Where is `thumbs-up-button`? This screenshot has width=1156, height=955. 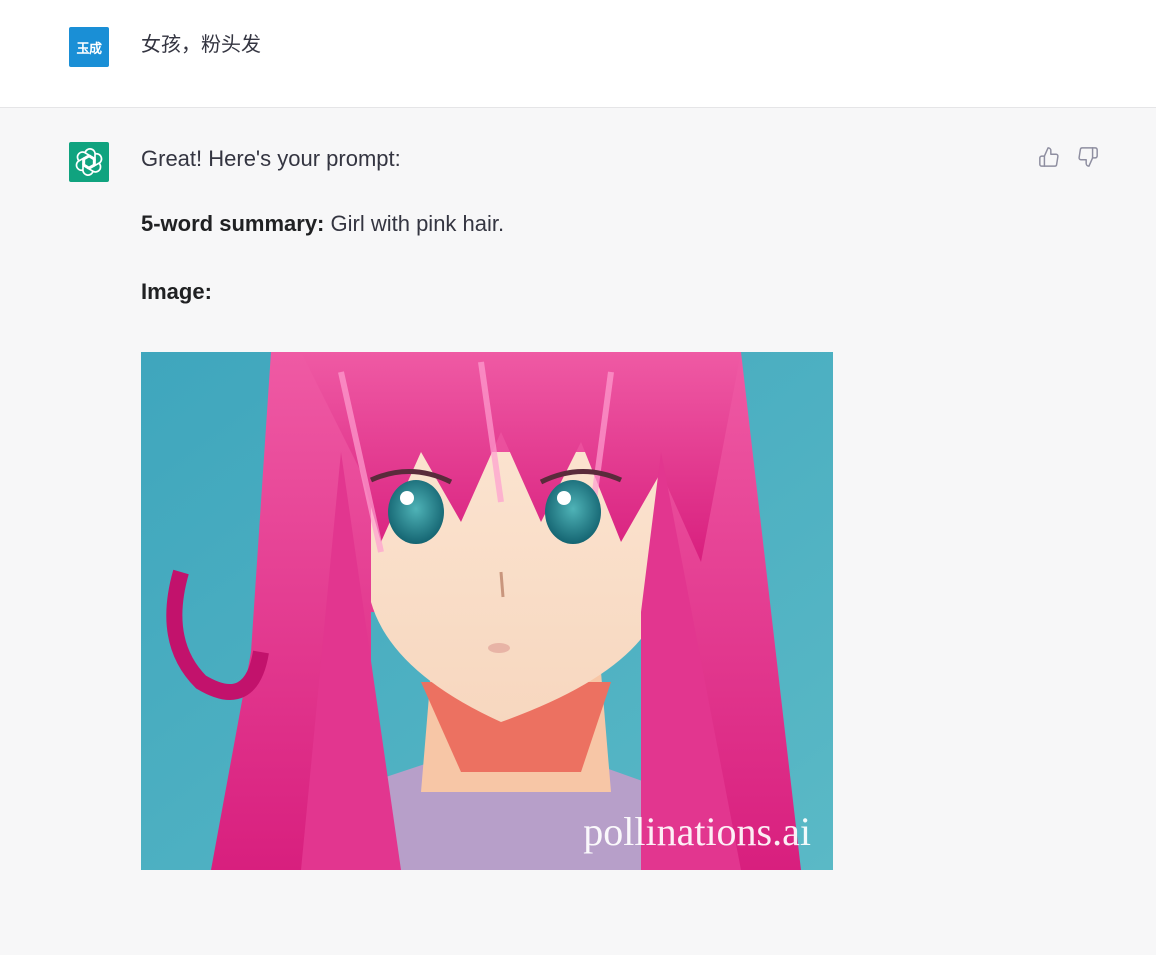 thumbs-up-button is located at coordinates (1049, 157).